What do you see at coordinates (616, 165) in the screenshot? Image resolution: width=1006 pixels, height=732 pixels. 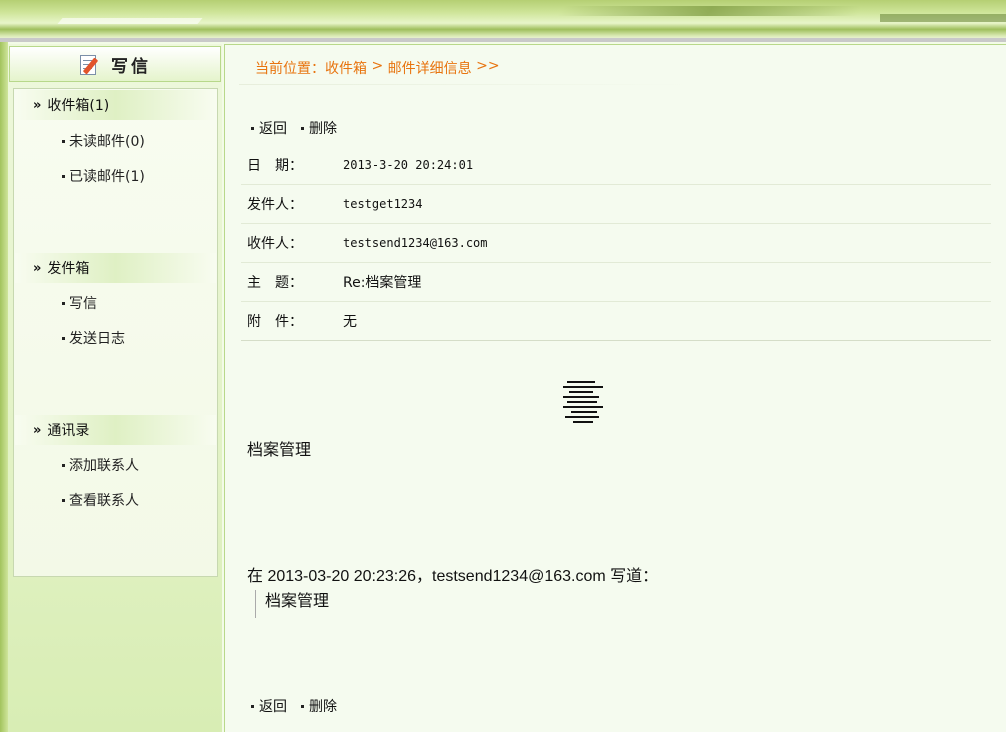 I see `field-row-date: 日 期： 2013-3-20 20:24:01` at bounding box center [616, 165].